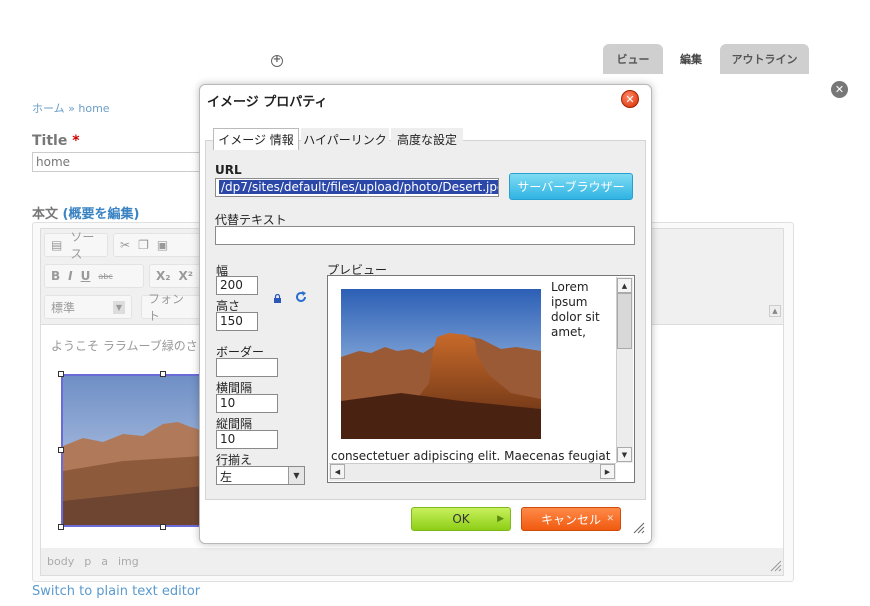  I want to click on editor-scroll-up-icon: ▲, so click(775, 311).